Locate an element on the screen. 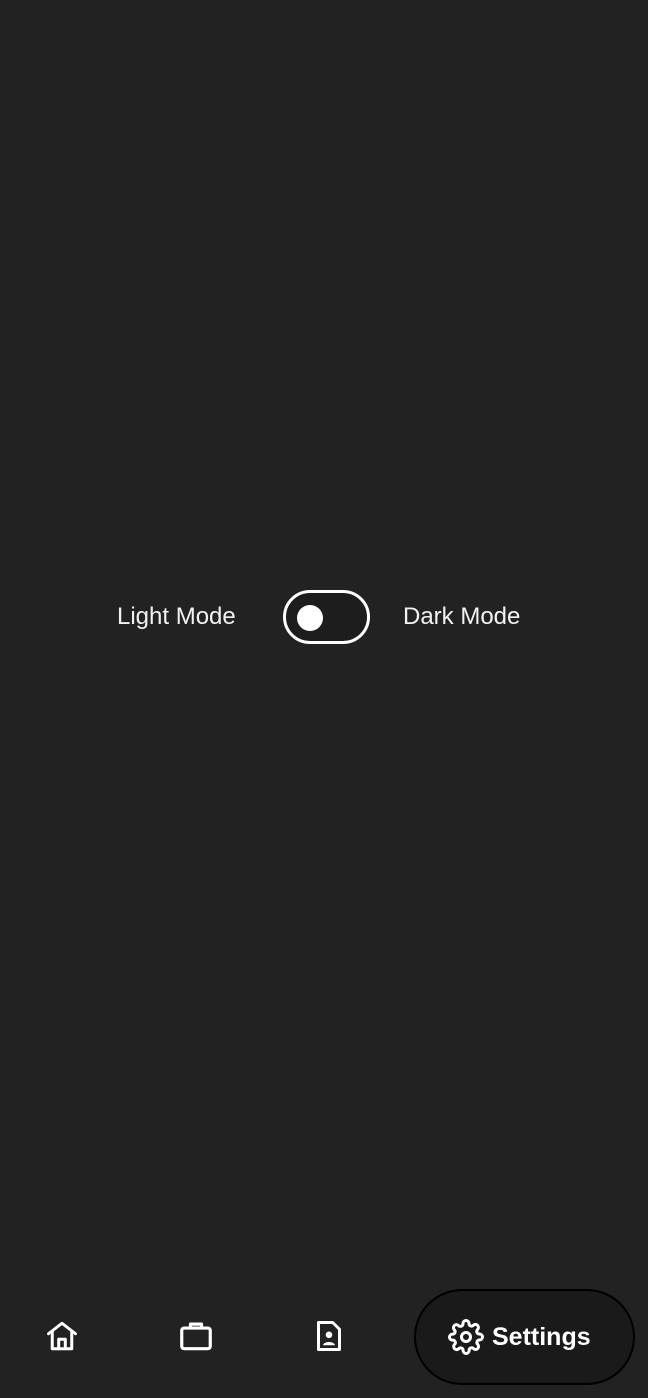 The image size is (648, 1398). contact-file-icon is located at coordinates (329, 1336).